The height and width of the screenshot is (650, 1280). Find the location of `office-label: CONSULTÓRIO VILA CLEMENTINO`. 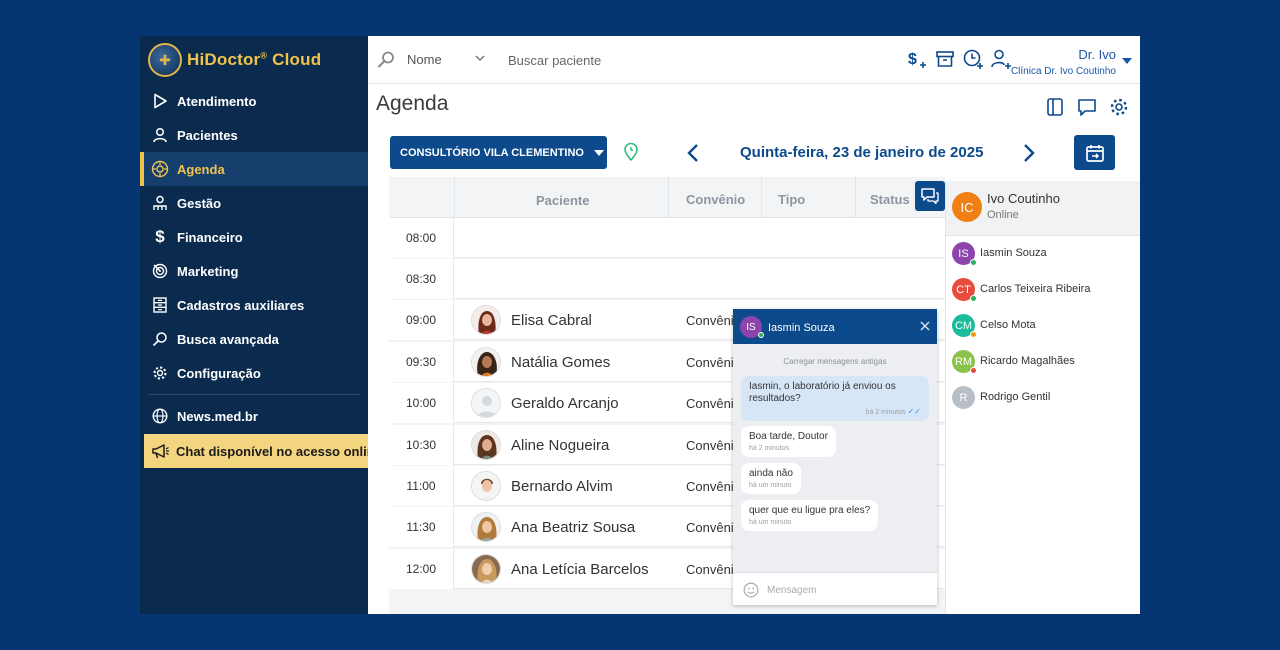

office-label: CONSULTÓRIO VILA CLEMENTINO is located at coordinates (492, 152).